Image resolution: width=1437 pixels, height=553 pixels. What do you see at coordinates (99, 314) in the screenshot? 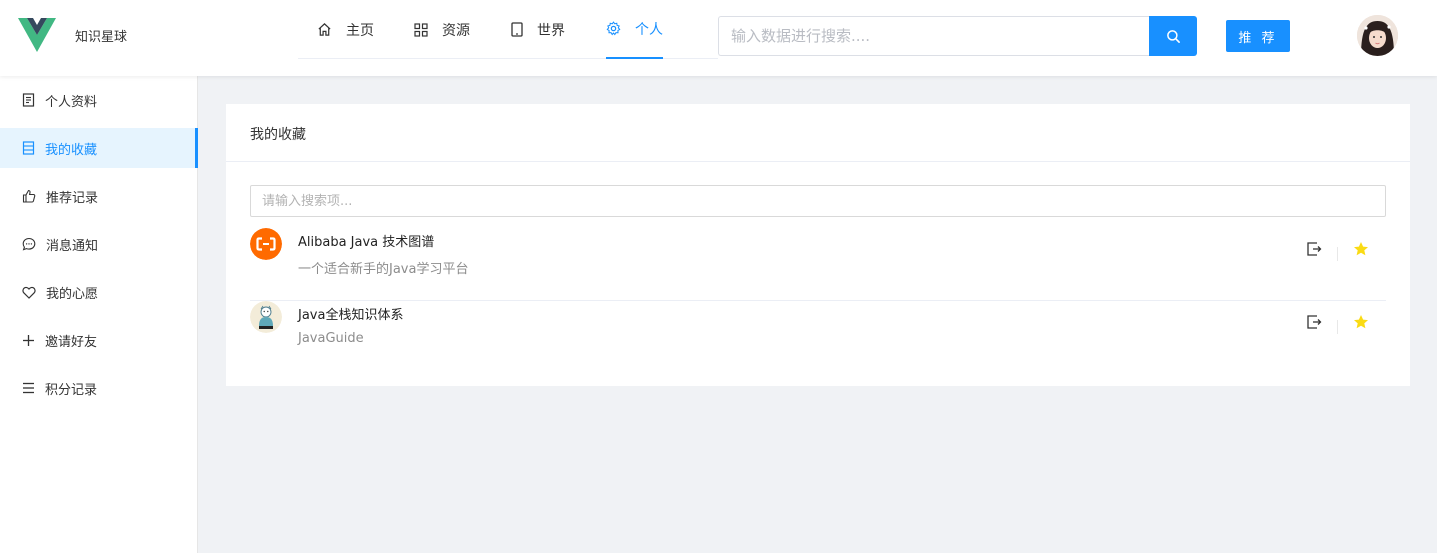
I see `sidebar: 个人资料 我的收藏 推荐记录 消息通知 我的心愿 邀请好友 积分记录` at bounding box center [99, 314].